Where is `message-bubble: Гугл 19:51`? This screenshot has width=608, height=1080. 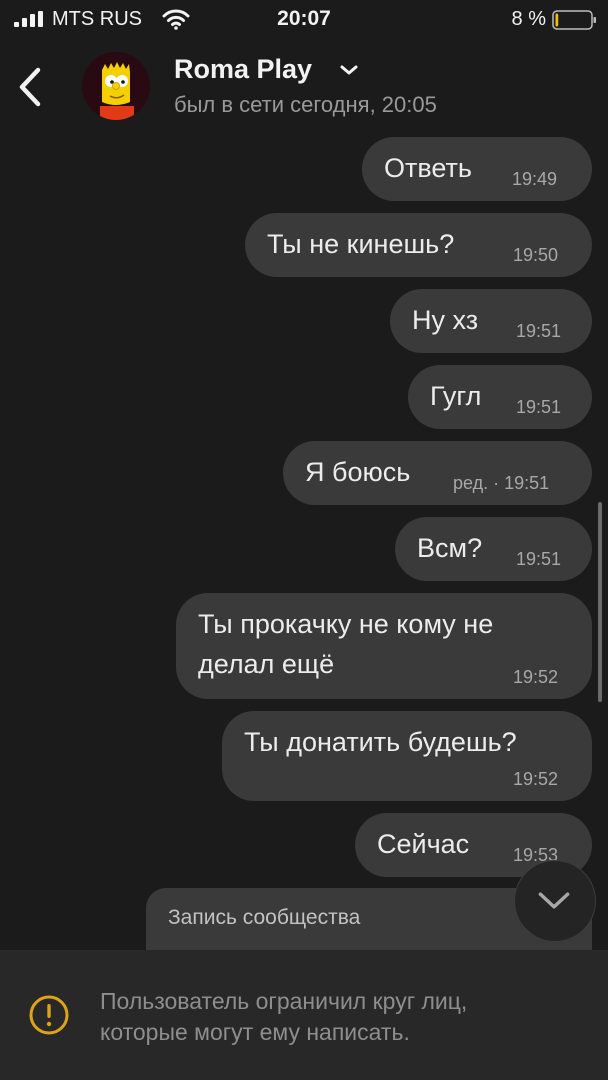
message-bubble: Гугл 19:51 is located at coordinates (500, 397).